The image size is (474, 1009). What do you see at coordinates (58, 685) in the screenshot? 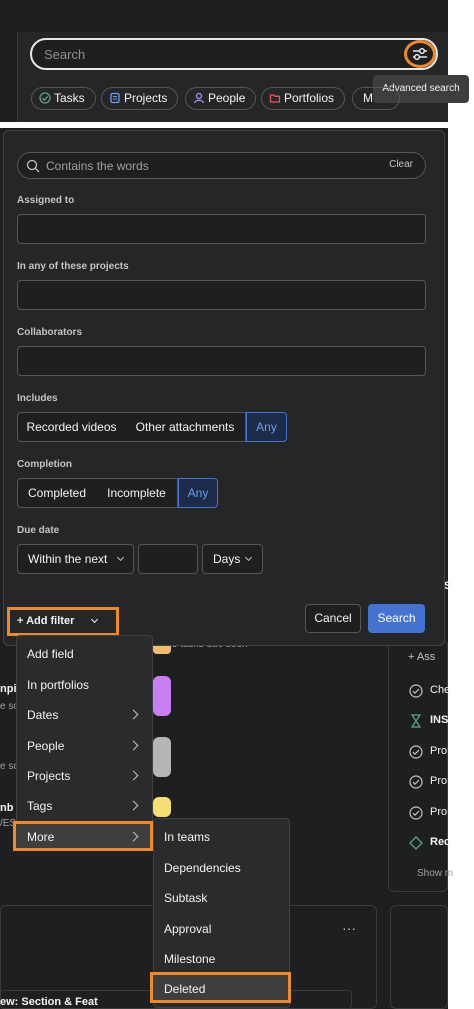
I see `menu-item-in-portfolios: In portfolios` at bounding box center [58, 685].